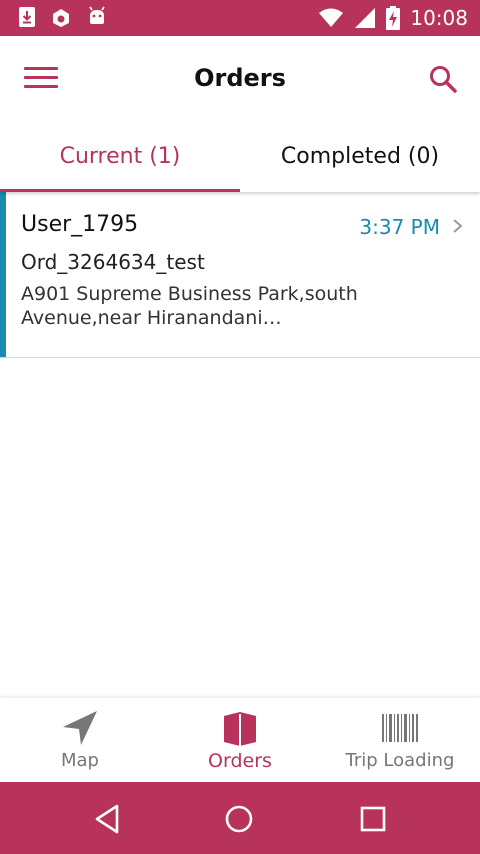 This screenshot has width=480, height=854. Describe the element at coordinates (97, 15) in the screenshot. I see `android-notification-icon` at that location.